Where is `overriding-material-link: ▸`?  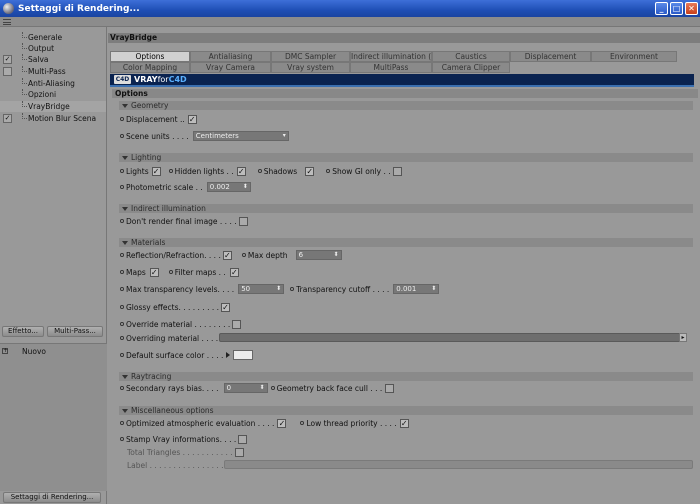 overriding-material-link: ▸ is located at coordinates (453, 337).